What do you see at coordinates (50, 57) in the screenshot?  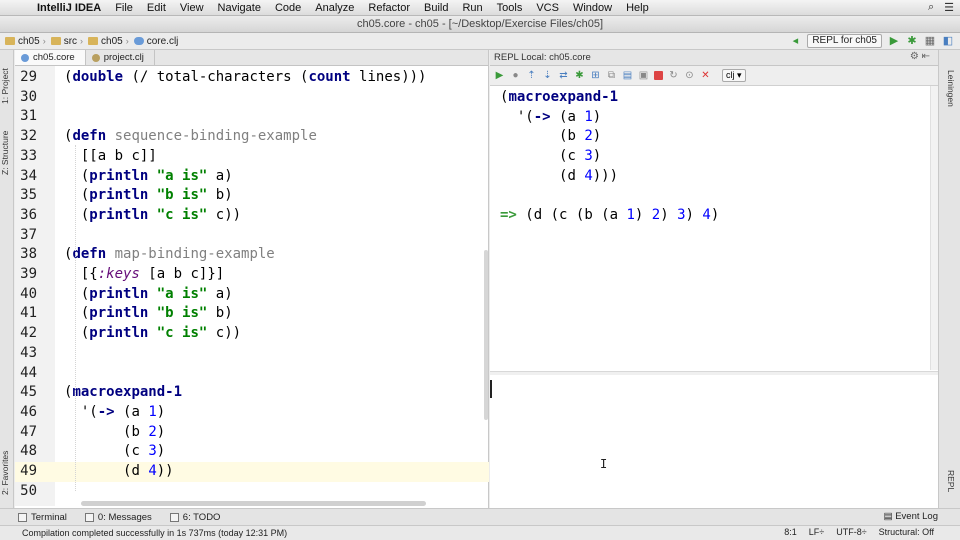 I see `tab-ch05-core: ch05.core` at bounding box center [50, 57].